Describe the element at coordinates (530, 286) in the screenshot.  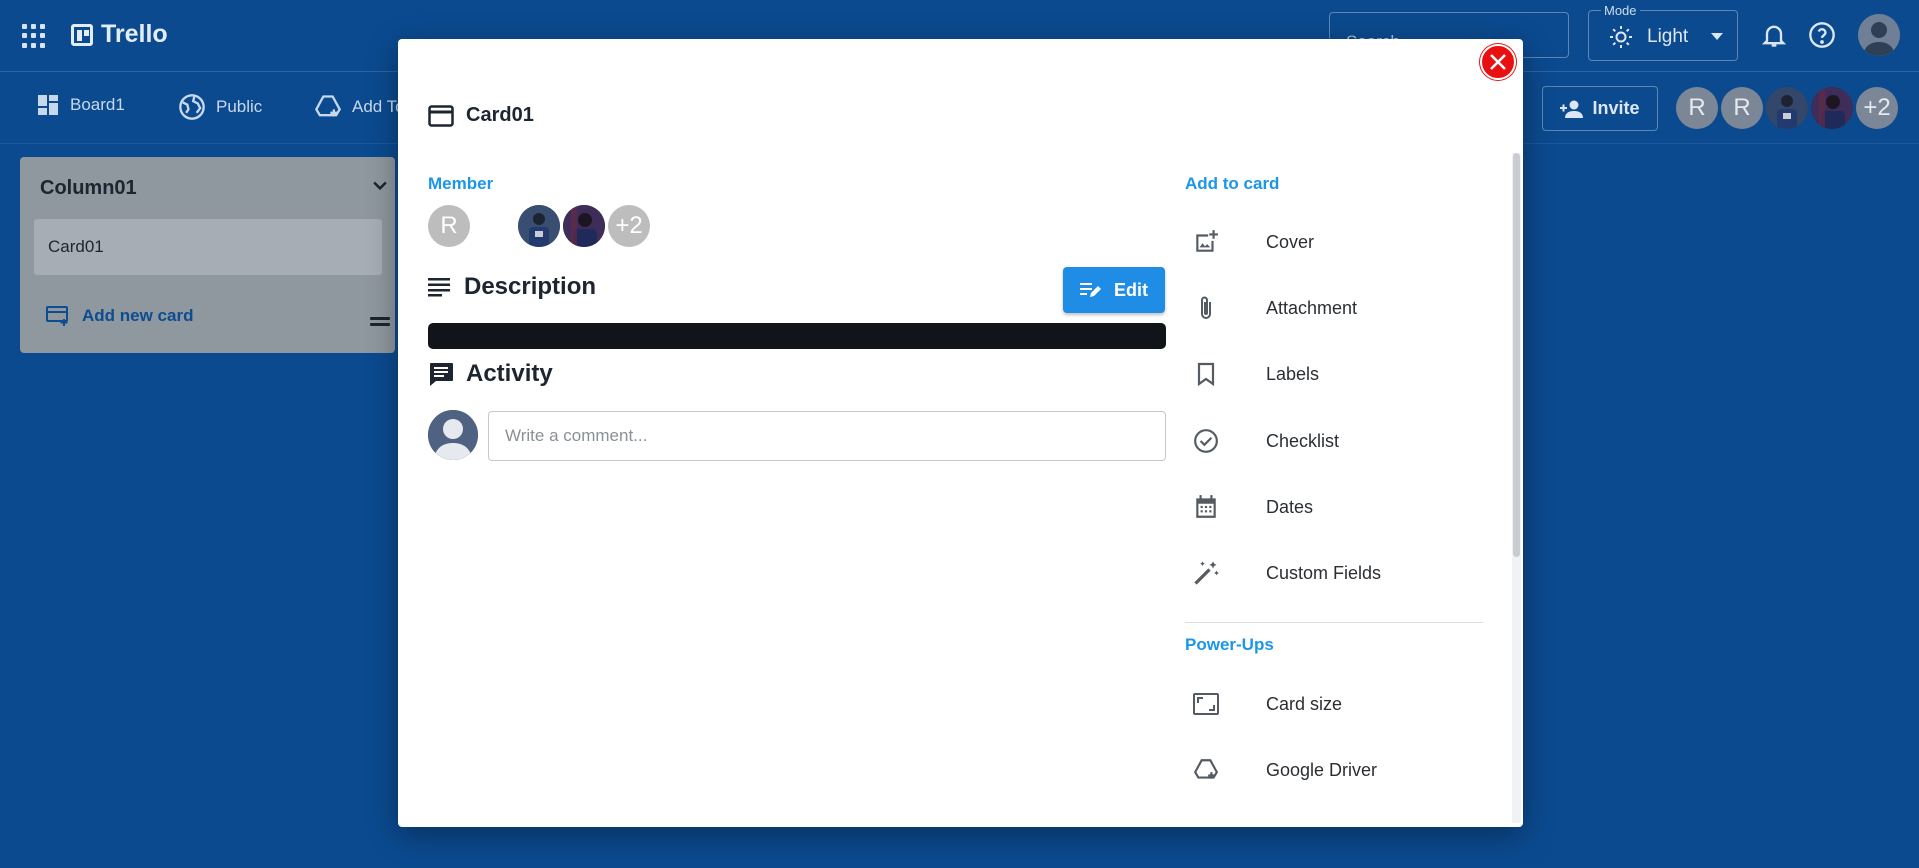
I see `description-heading-text: Description` at that location.